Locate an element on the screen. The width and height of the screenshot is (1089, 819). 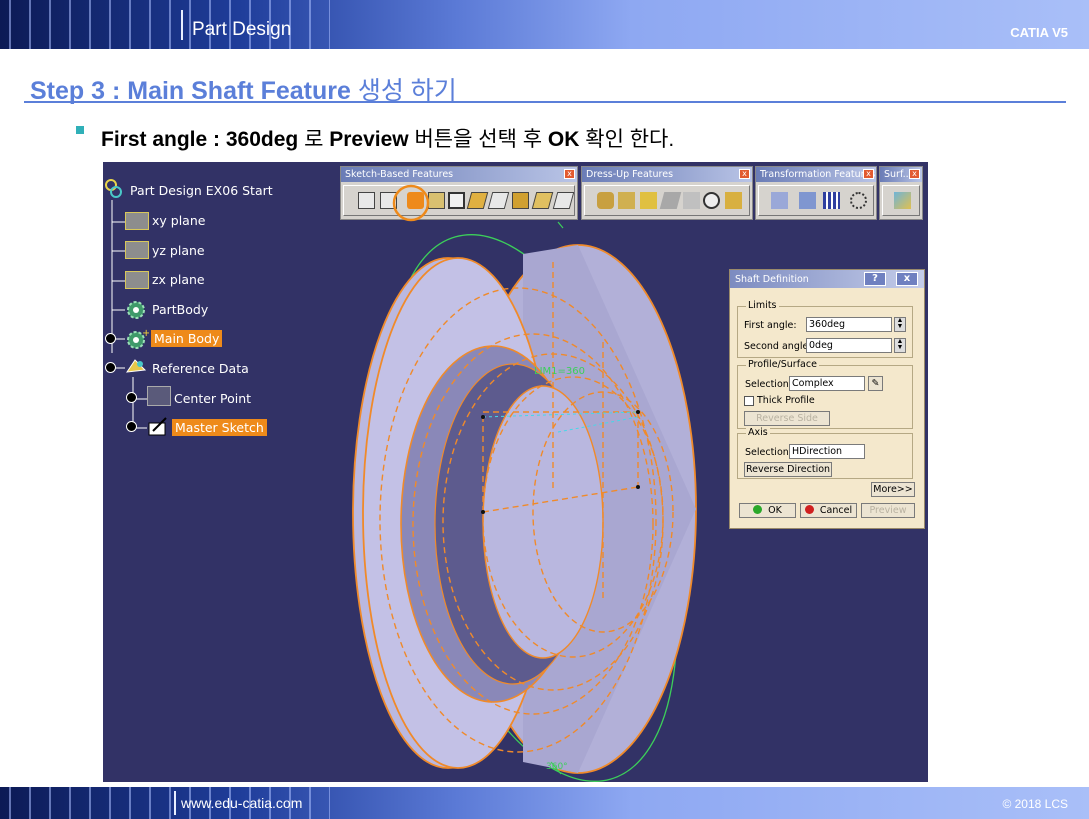
toolbar-title: Surf... x is located at coordinates (901, 174).